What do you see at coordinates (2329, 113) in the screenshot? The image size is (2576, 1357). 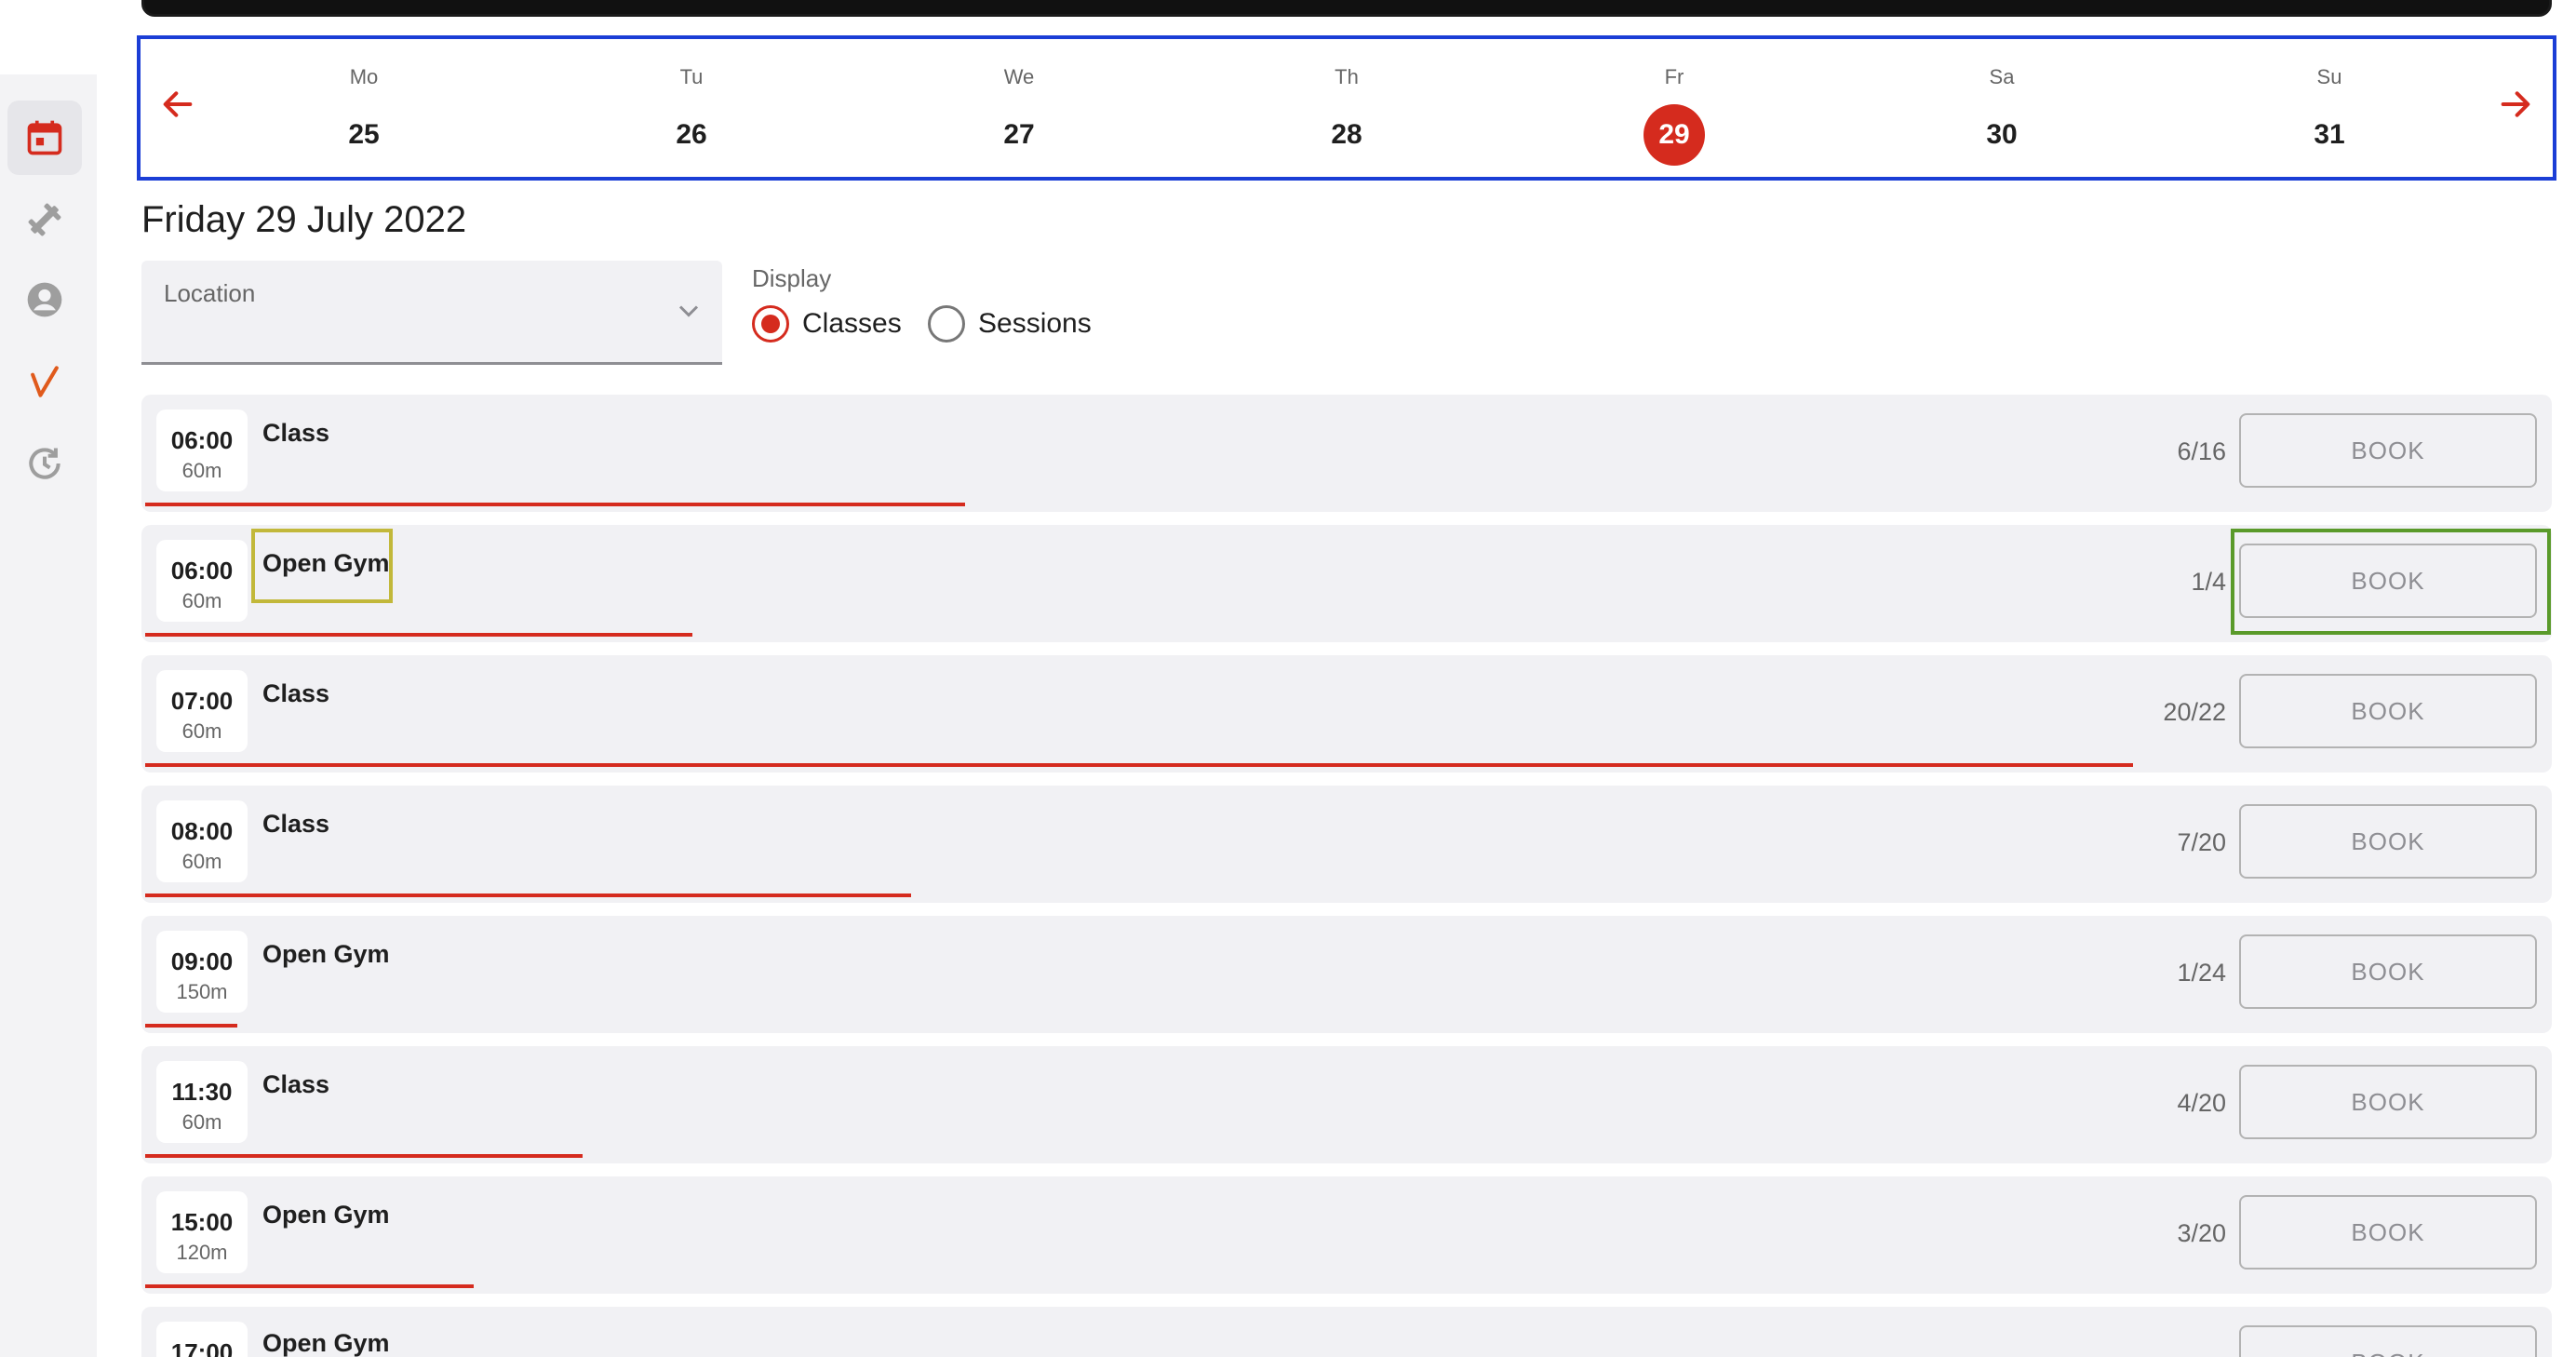 I see `day-sunday: Su 31` at bounding box center [2329, 113].